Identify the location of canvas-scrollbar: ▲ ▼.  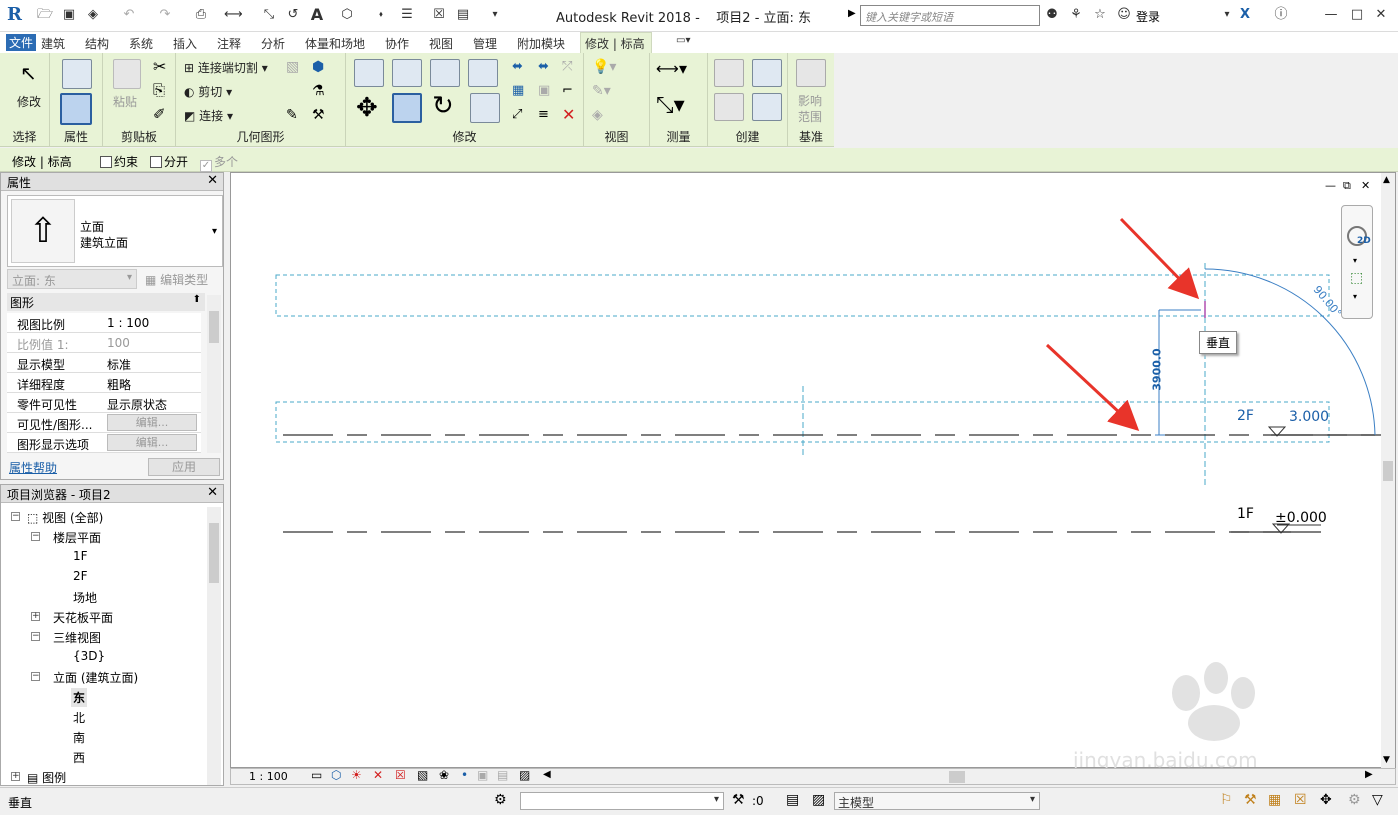
(1388, 471).